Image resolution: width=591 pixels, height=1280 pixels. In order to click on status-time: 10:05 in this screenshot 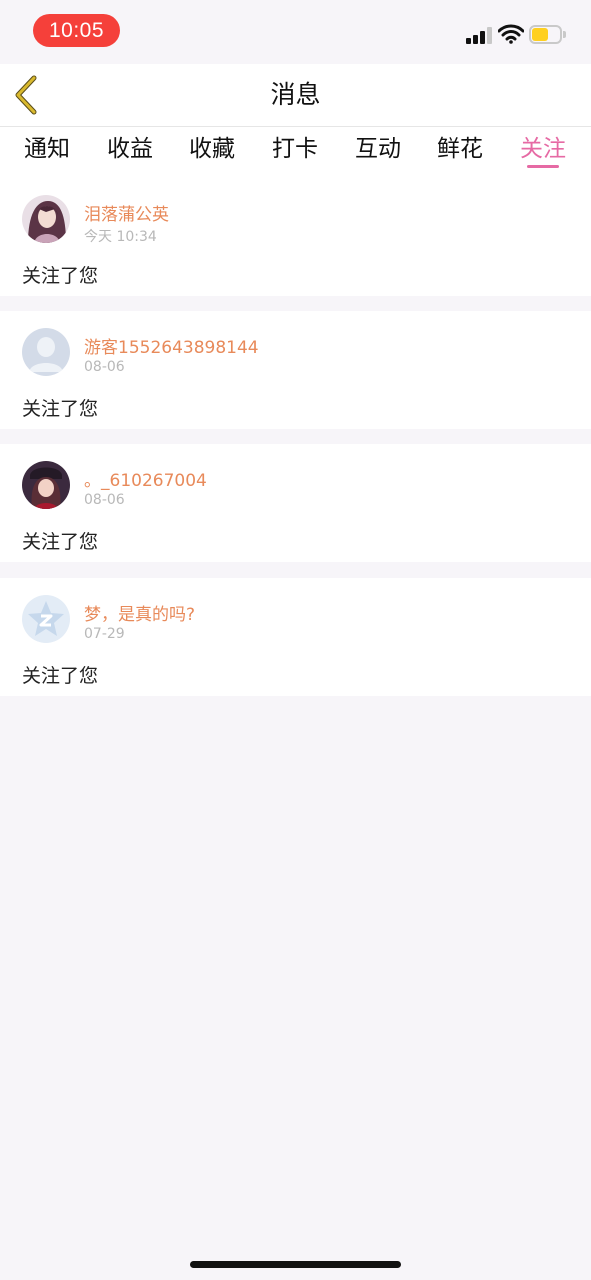, I will do `click(76, 30)`.